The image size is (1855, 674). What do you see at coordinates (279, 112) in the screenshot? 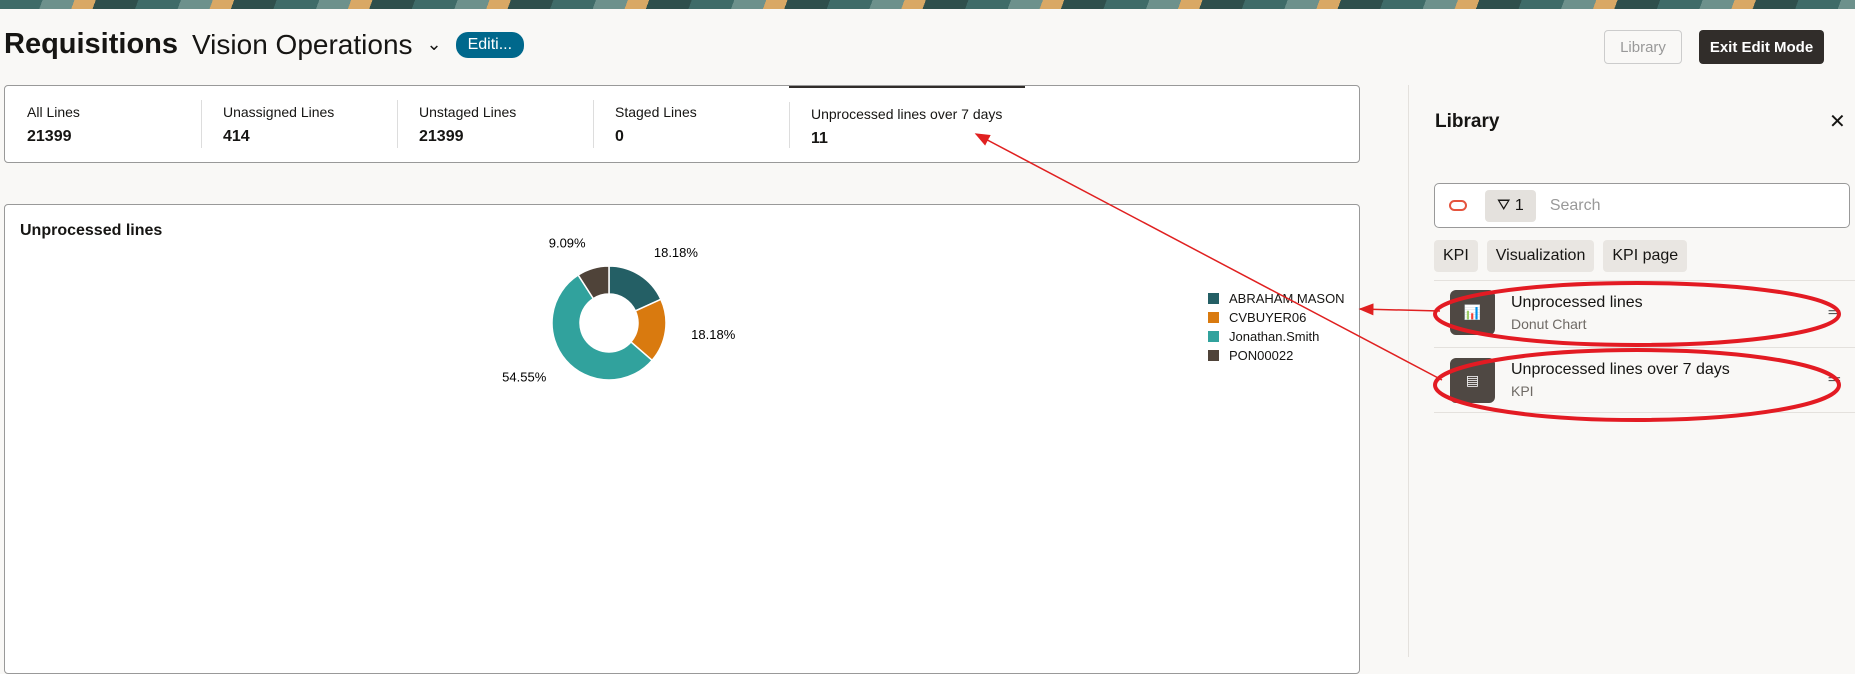
I see `kpi-label: Unassigned Lines` at bounding box center [279, 112].